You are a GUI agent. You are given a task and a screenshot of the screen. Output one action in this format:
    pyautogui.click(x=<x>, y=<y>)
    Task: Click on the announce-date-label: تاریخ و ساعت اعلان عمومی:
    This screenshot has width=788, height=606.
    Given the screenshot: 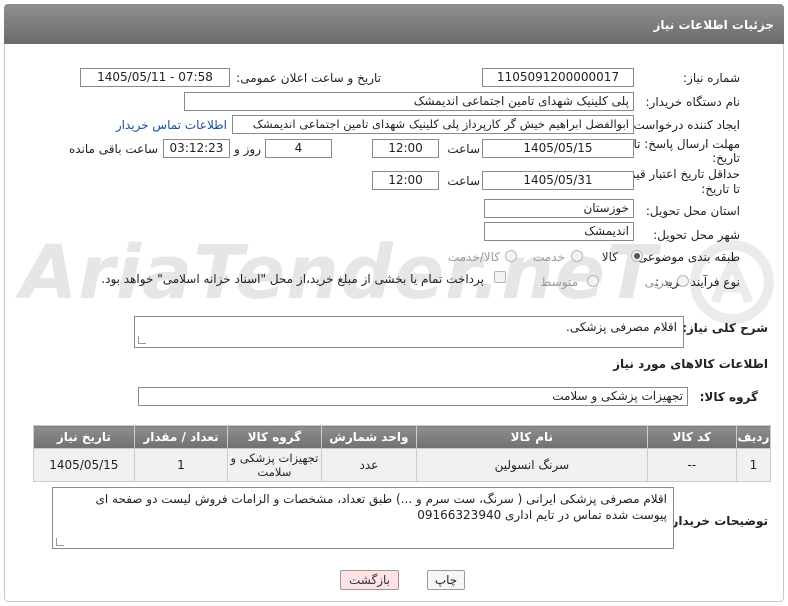 What is the action you would take?
    pyautogui.click(x=308, y=78)
    